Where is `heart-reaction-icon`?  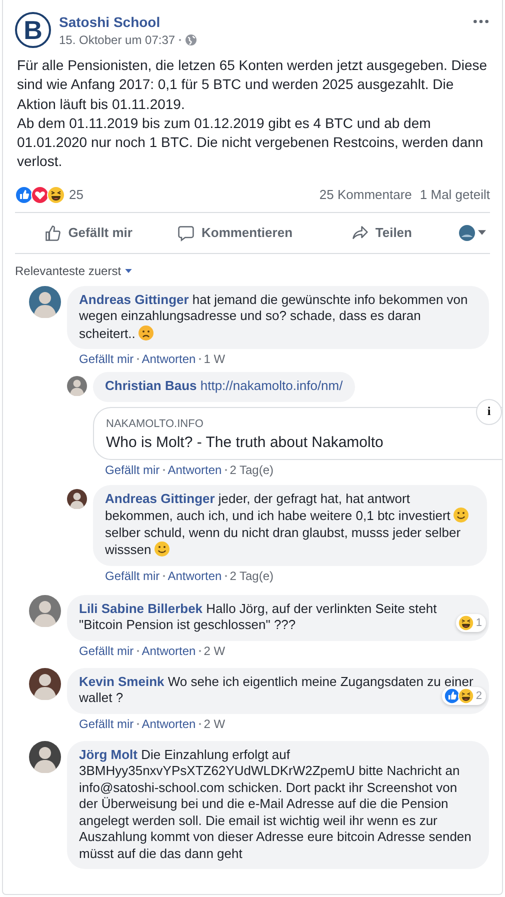 heart-reaction-icon is located at coordinates (40, 195).